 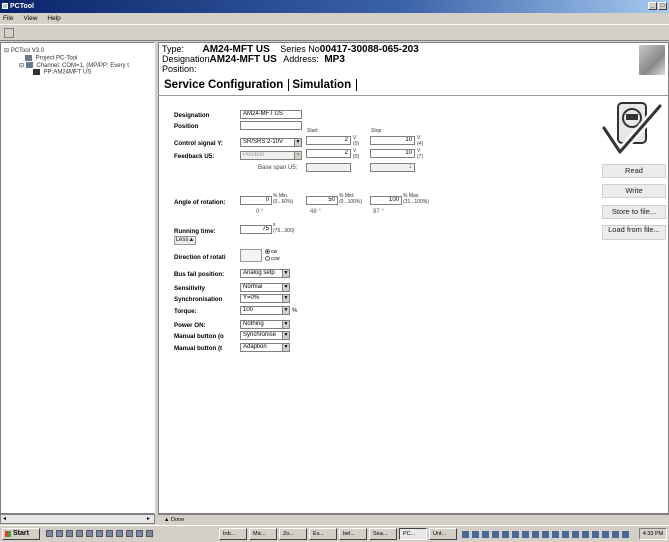 I want to click on minimize-button: _, so click(x=652, y=6).